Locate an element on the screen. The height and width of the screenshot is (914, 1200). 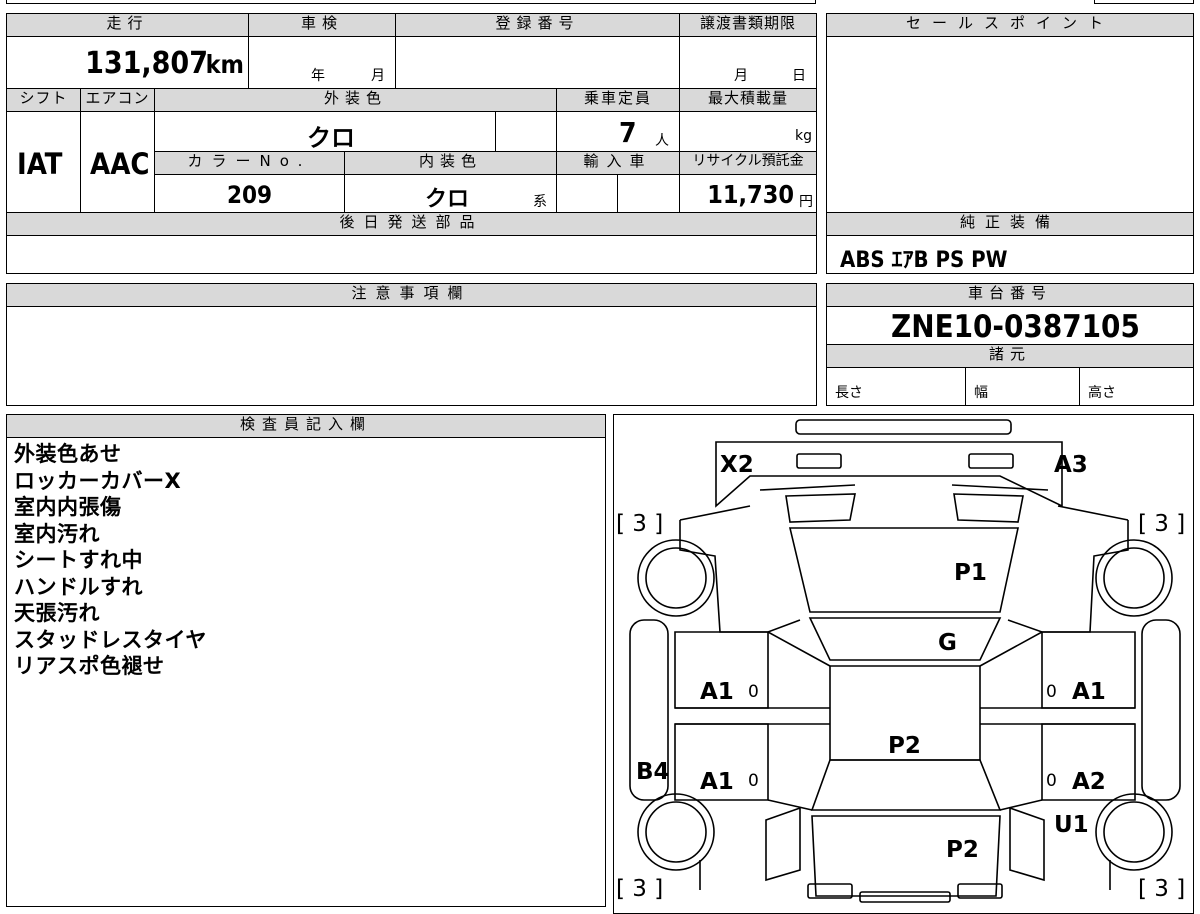
shaken-header: 車検 is located at coordinates (322, 25).